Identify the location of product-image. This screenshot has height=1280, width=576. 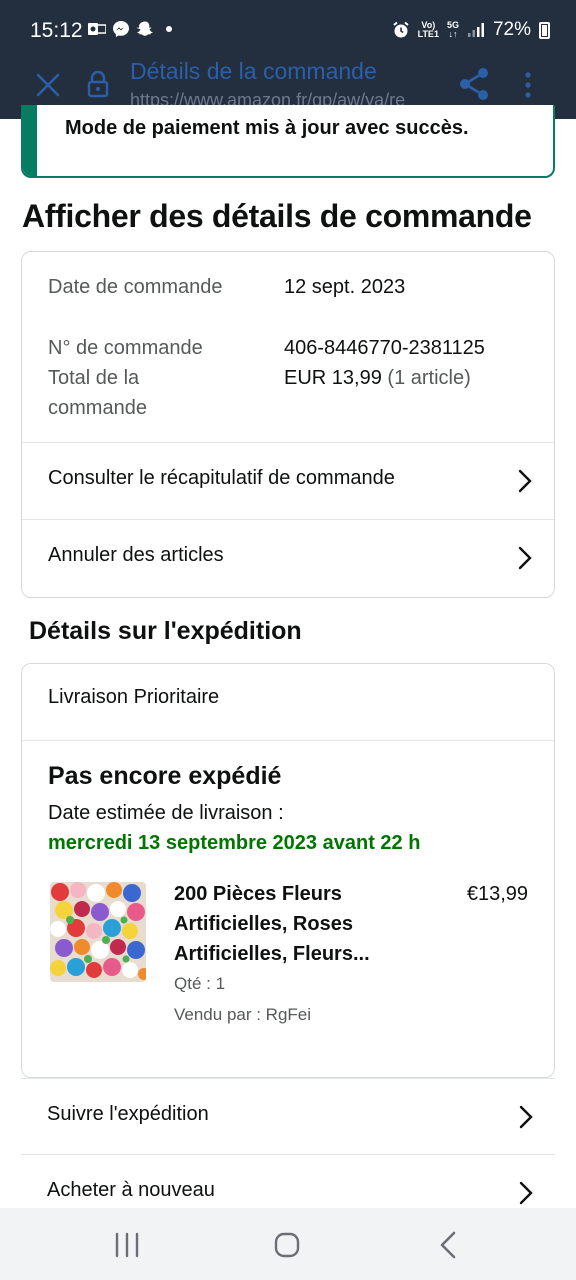
(98, 932).